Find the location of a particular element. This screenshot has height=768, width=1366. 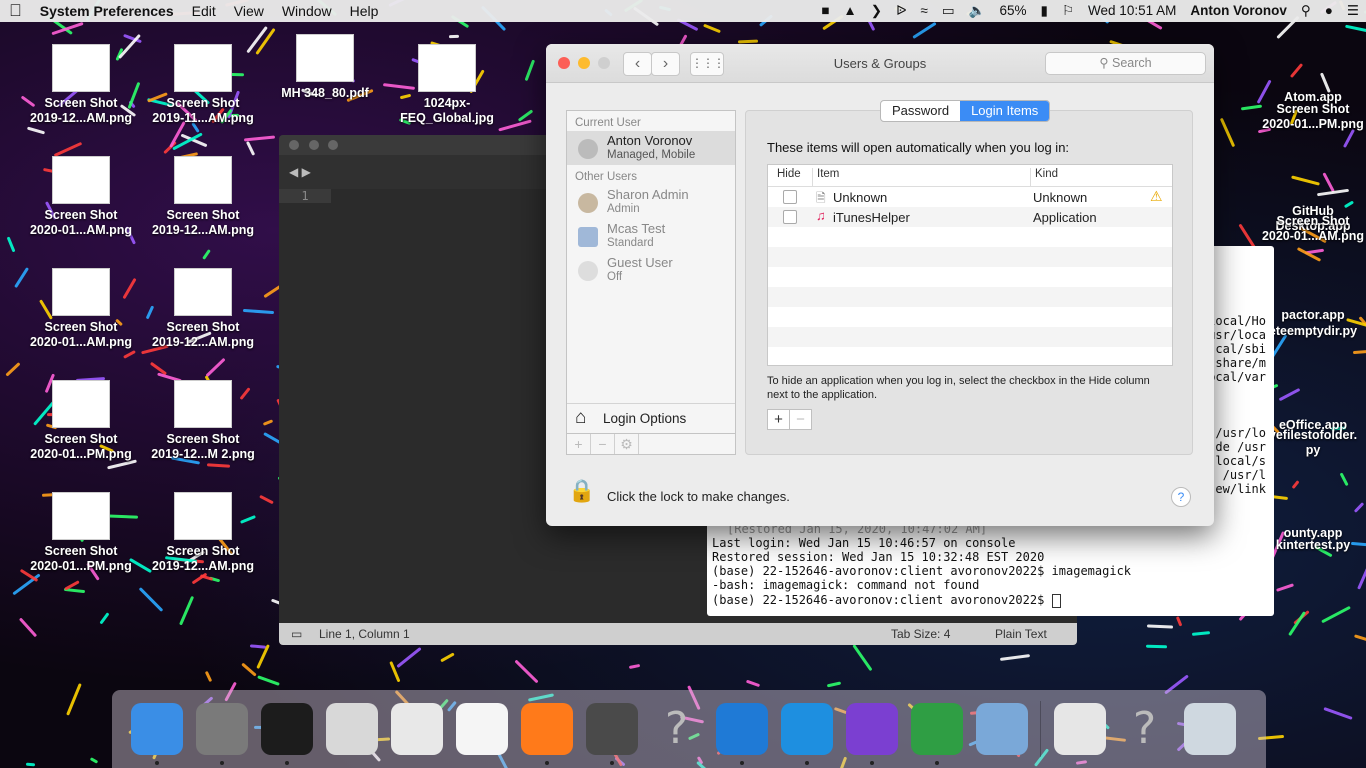

tab-password: Password is located at coordinates (920, 111).